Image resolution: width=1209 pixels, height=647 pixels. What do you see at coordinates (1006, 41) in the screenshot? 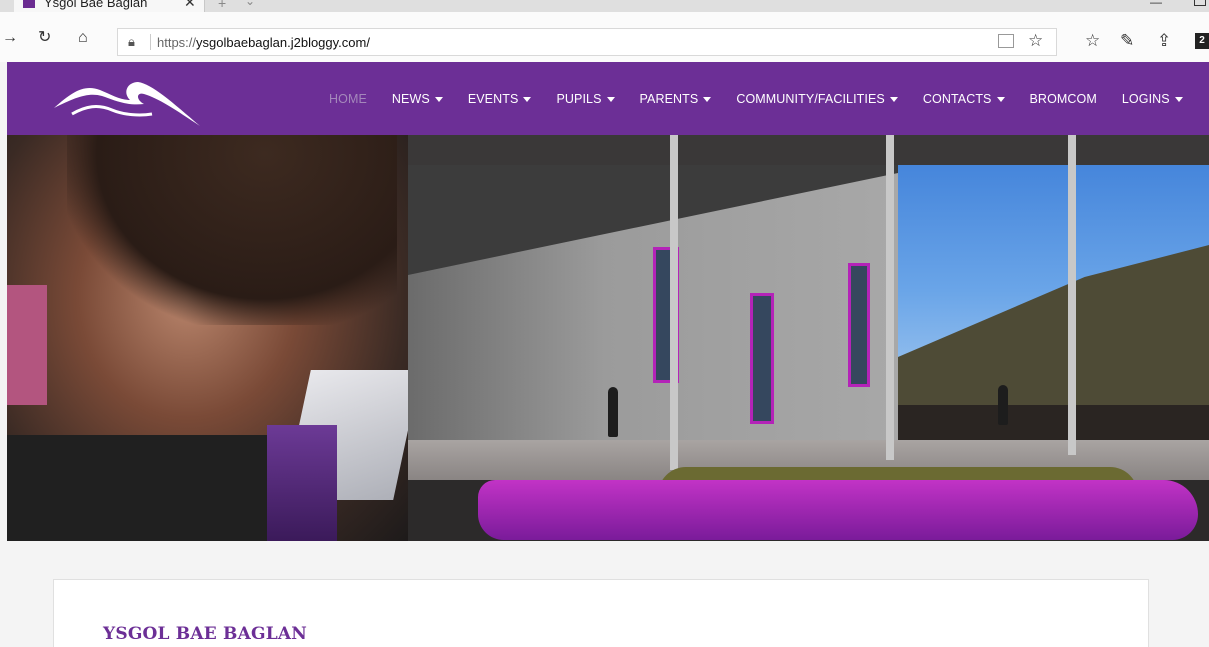
I see `reading-view-icon` at bounding box center [1006, 41].